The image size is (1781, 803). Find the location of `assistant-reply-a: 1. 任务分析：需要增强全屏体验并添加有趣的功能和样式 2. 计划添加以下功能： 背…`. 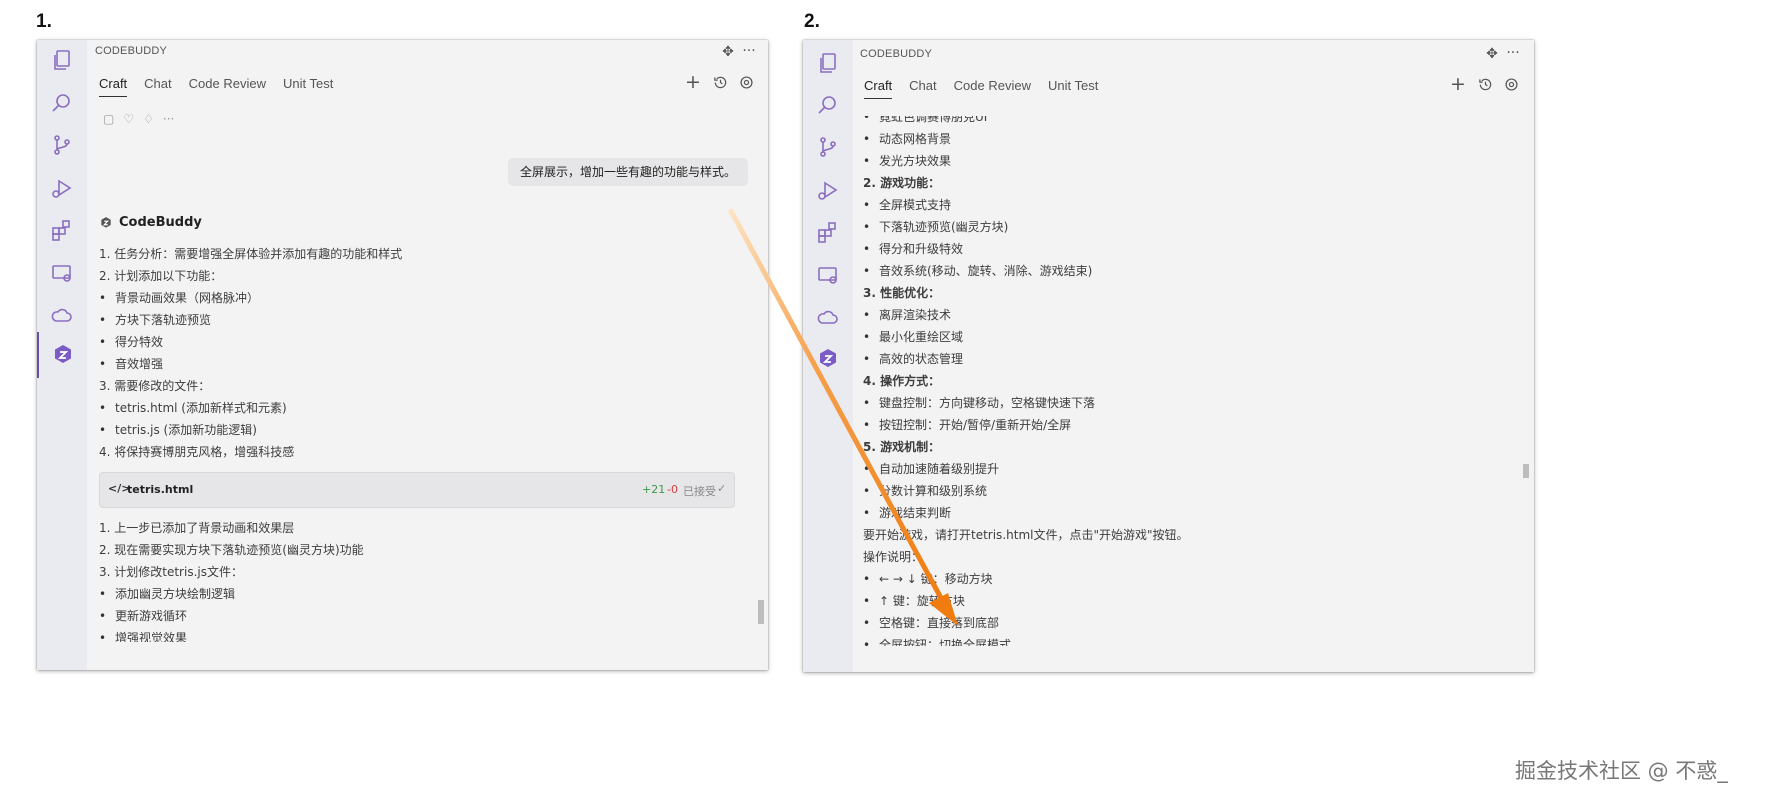

assistant-reply-a: 1. 任务分析：需要增强全屏体验并添加有趣的功能和样式 2. 计划添加以下功能： 背… is located at coordinates (250, 353).